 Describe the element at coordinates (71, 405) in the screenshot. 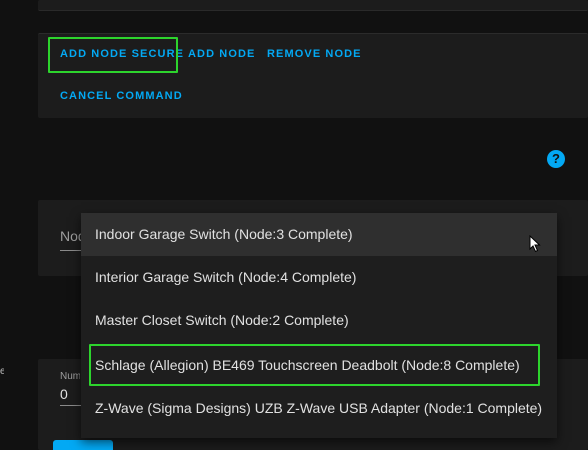

I see `config-number-underline` at that location.